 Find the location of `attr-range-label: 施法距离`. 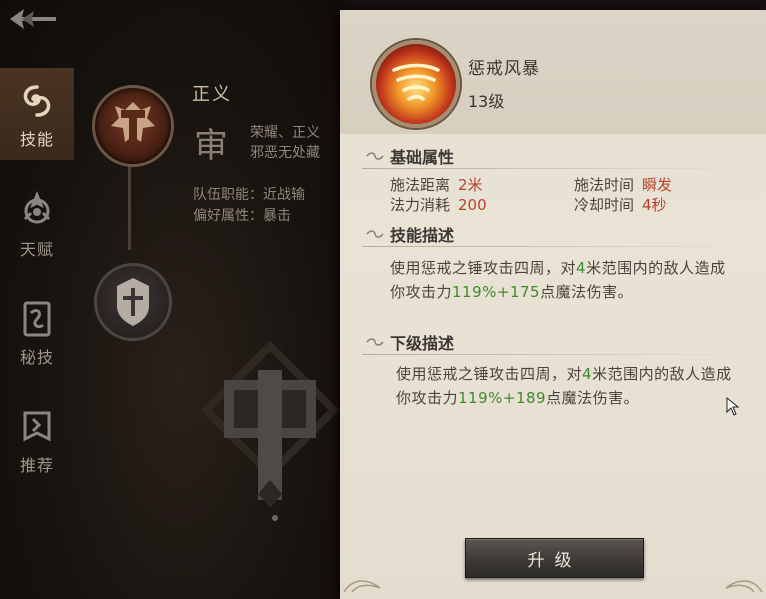

attr-range-label: 施法距离 is located at coordinates (420, 185).